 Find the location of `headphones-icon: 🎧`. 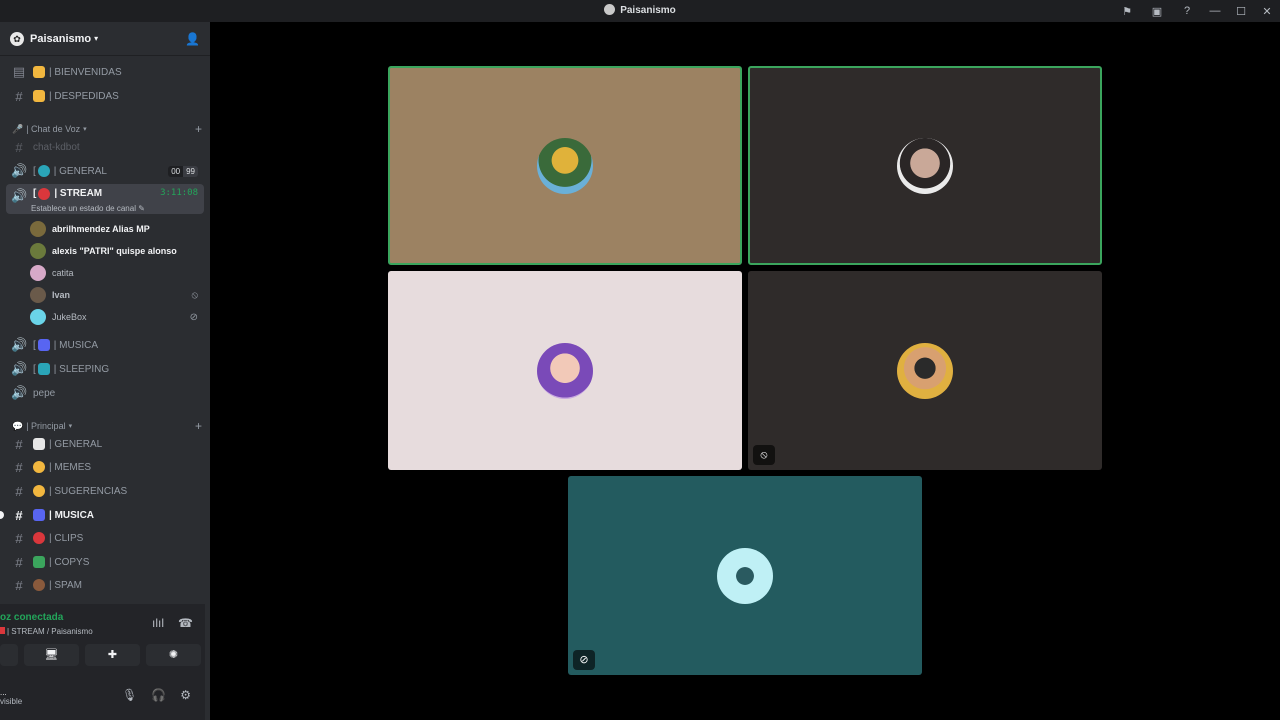

headphones-icon: 🎧 is located at coordinates (158, 695).